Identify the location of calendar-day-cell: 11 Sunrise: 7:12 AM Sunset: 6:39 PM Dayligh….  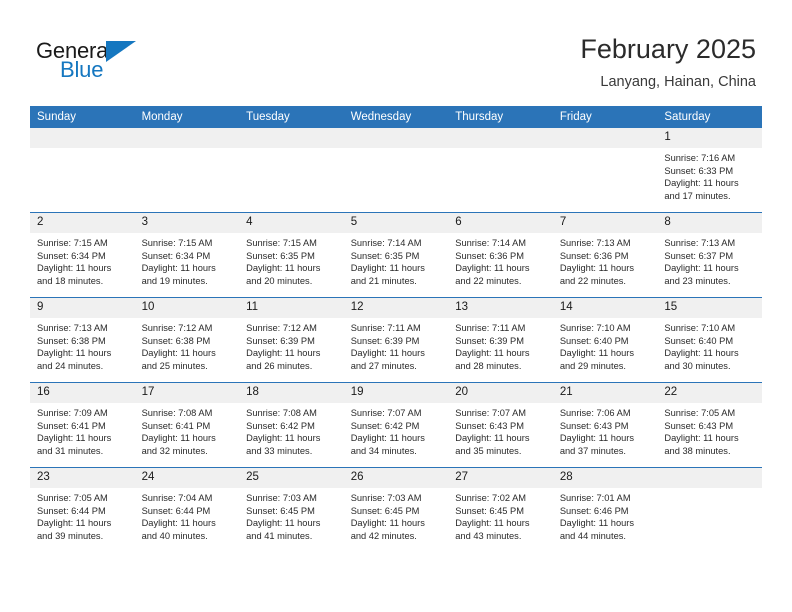
(291, 340).